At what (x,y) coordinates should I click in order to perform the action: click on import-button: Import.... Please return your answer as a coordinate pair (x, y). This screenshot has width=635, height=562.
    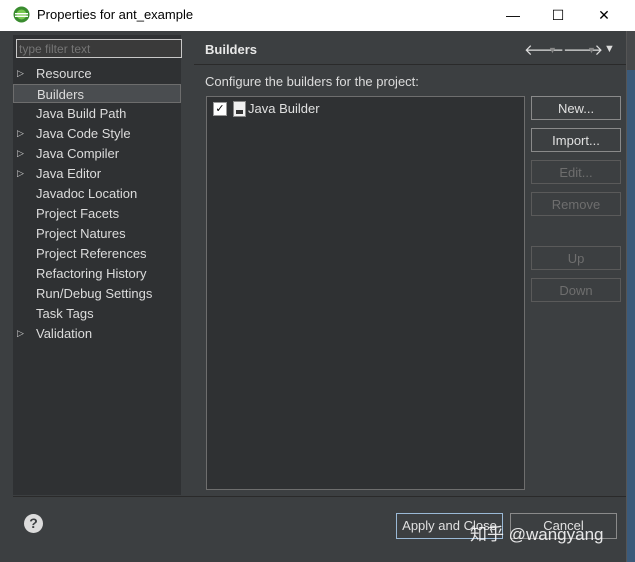
    Looking at the image, I should click on (576, 140).